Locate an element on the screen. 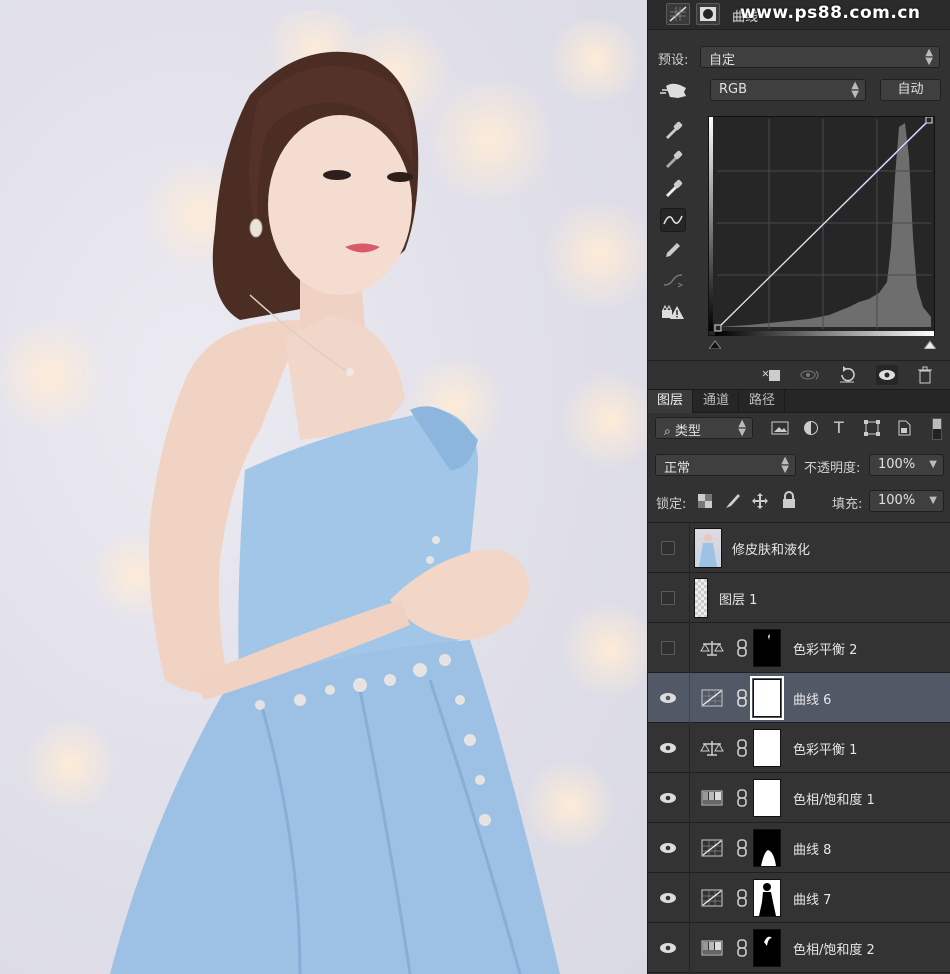 This screenshot has height=974, width=950. curves-graph is located at coordinates (821, 226).